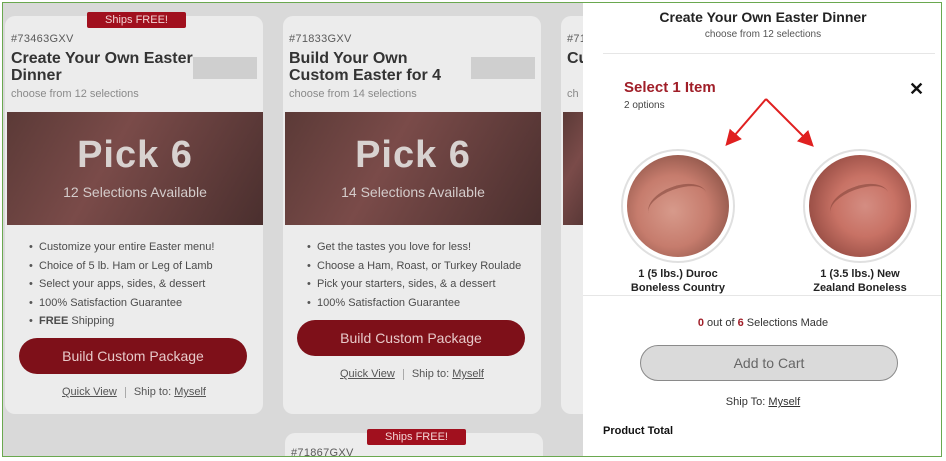  What do you see at coordinates (763, 17) in the screenshot?
I see `panel-title: Create Your Own Easter Dinner` at bounding box center [763, 17].